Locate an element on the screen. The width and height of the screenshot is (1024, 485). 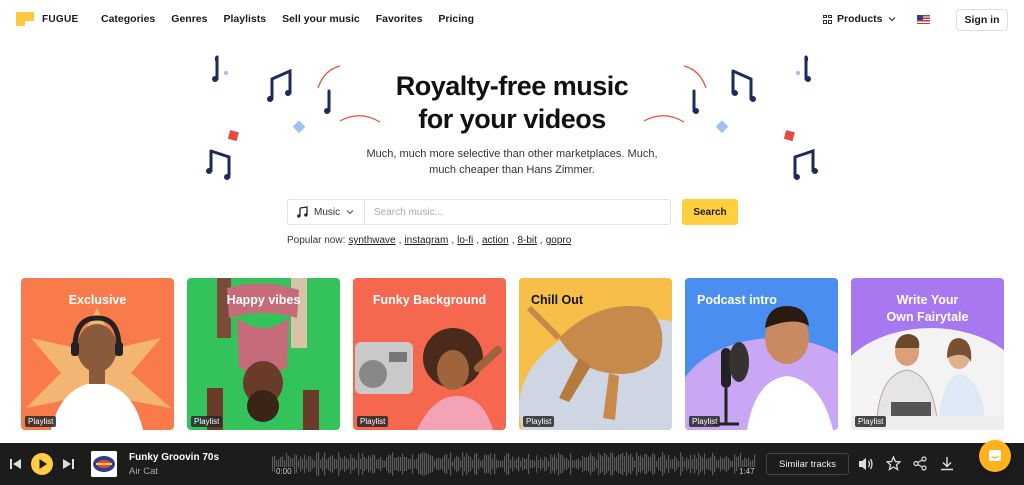
previous-track-icon is located at coordinates (15, 464).